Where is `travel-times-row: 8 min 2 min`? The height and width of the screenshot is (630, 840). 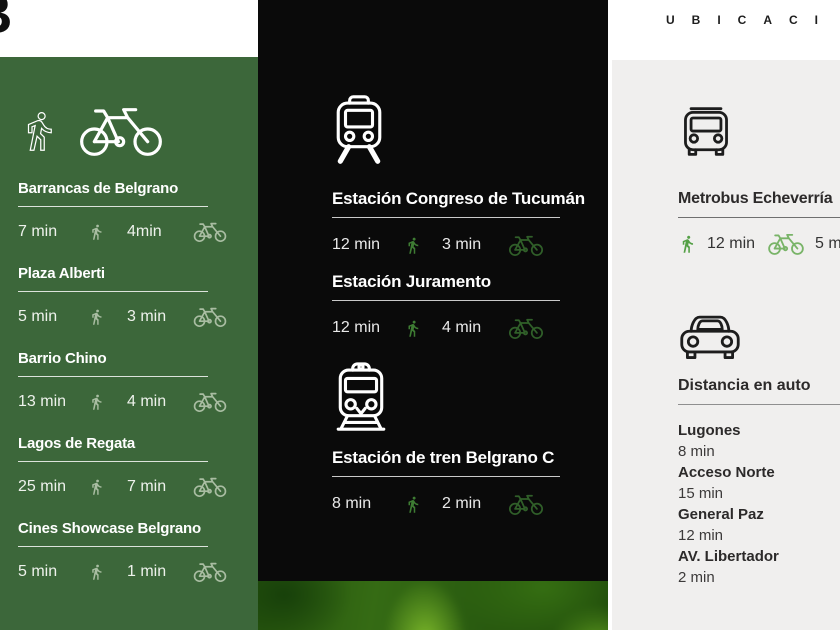
travel-times-row: 8 min 2 min is located at coordinates (470, 504).